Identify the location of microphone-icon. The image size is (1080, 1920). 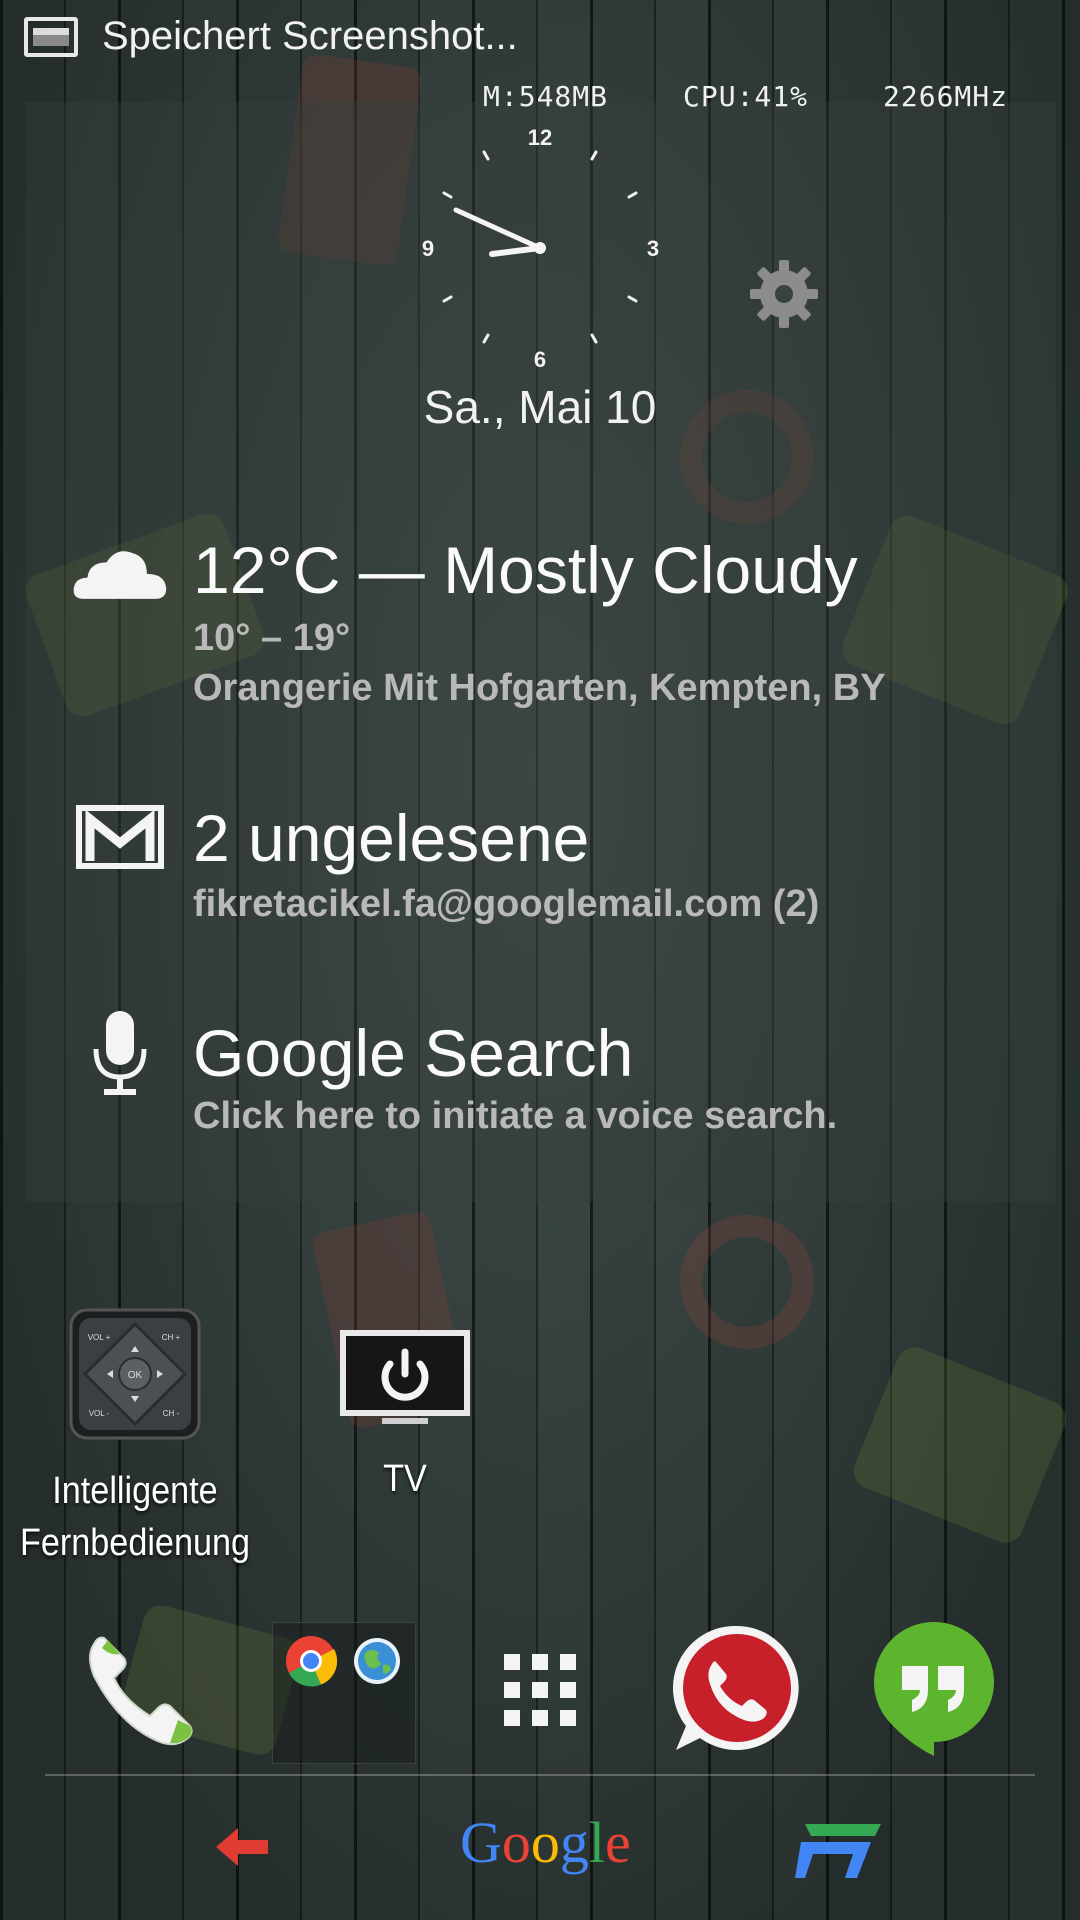
(120, 1053).